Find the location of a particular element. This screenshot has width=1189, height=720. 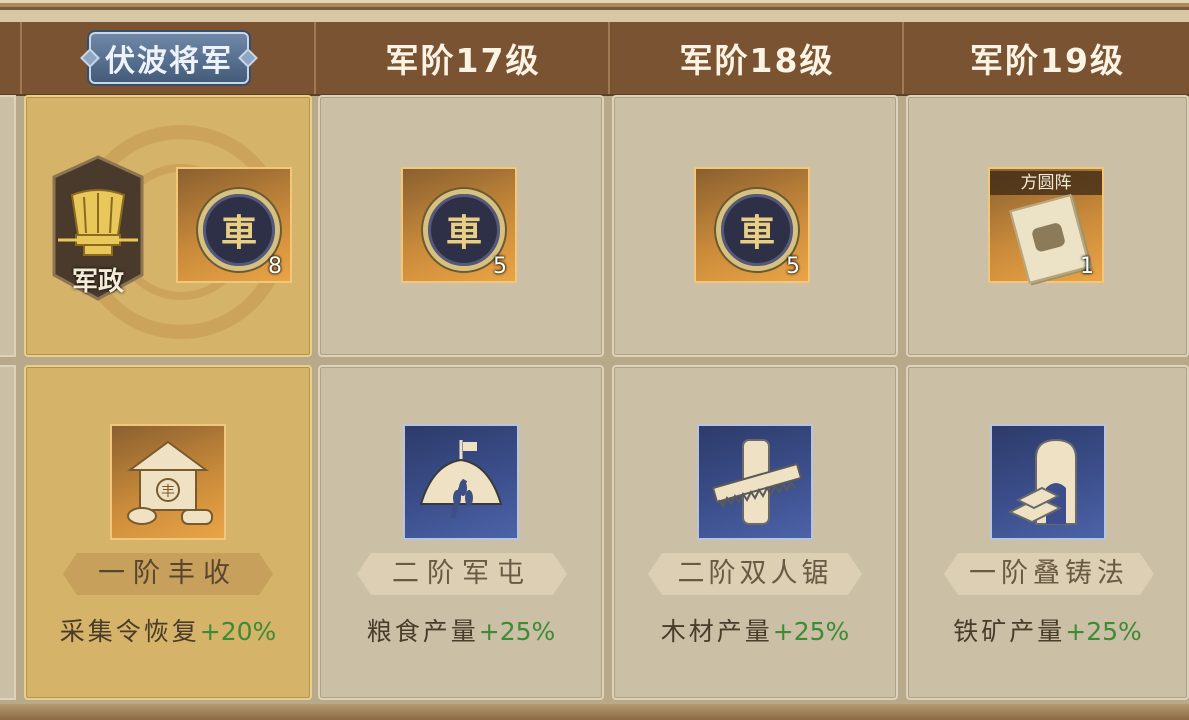

top-frame is located at coordinates (594, 11).